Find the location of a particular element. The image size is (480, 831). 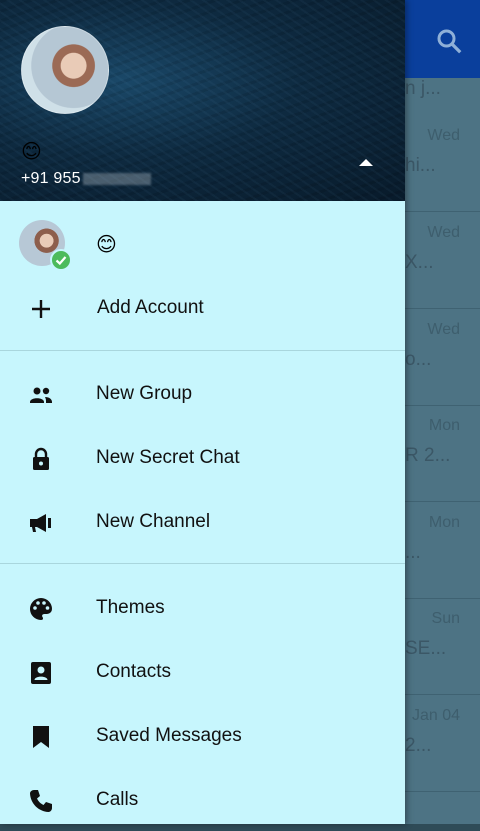

profile-phone: +91 955 is located at coordinates (86, 179).